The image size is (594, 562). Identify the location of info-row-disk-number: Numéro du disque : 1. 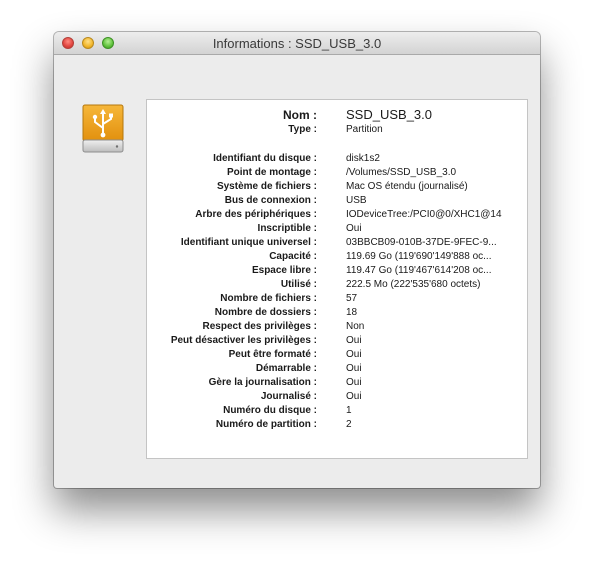
(337, 411).